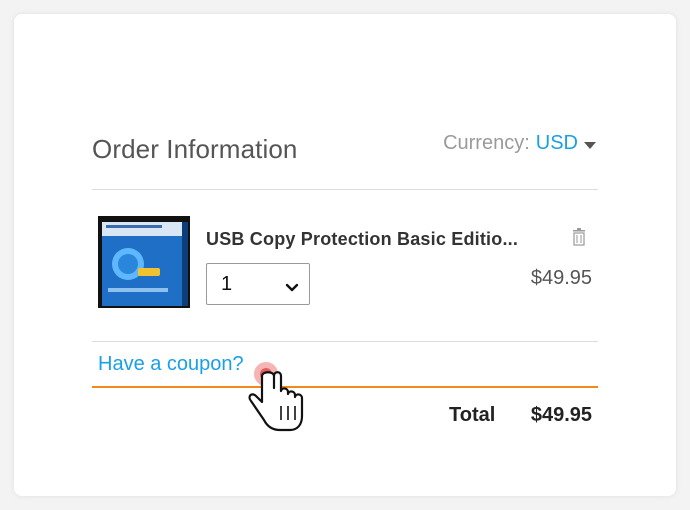  Describe the element at coordinates (561, 278) in the screenshot. I see `item-price: $49.95` at that location.